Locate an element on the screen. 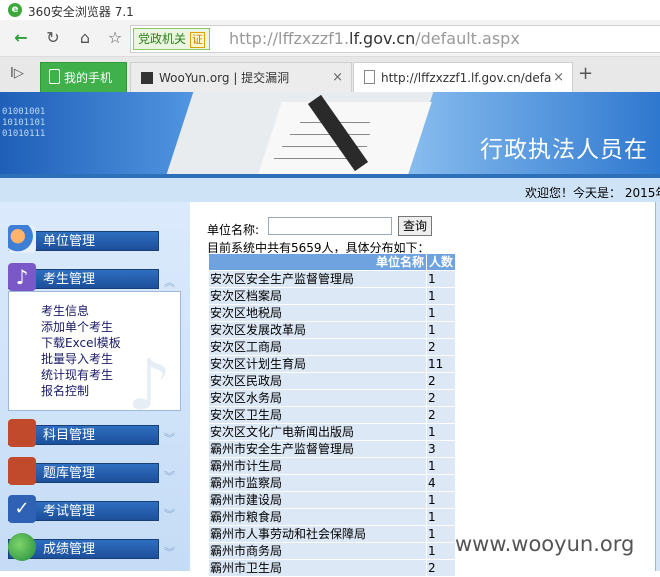 The width and height of the screenshot is (660, 577). gov-badge-label: 党政机关 is located at coordinates (162, 39).